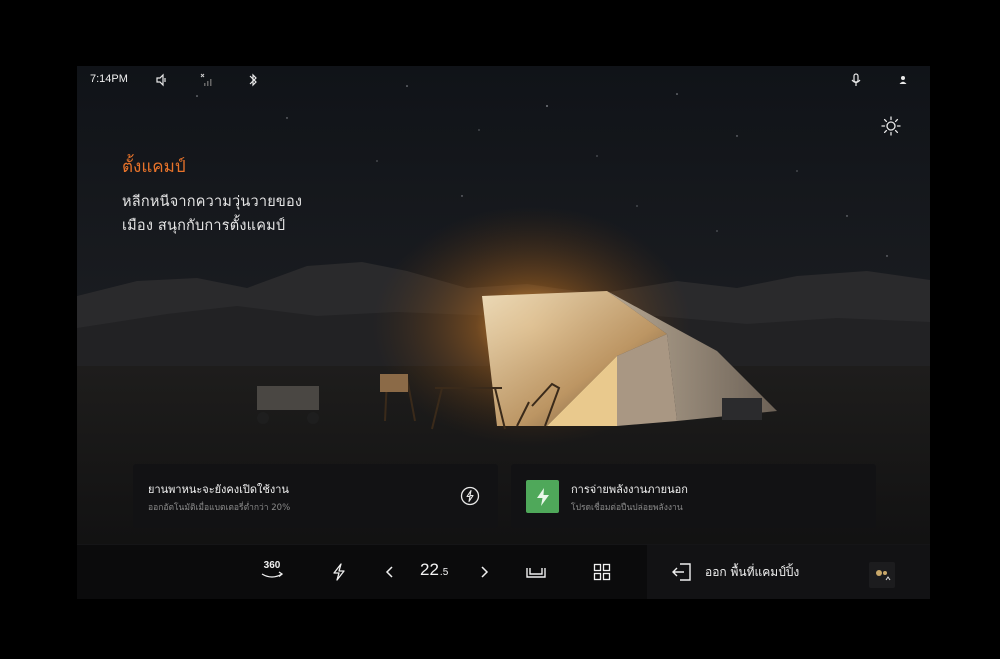 Image resolution: width=1000 pixels, height=659 pixels. I want to click on 360-view-button: 360, so click(272, 570).